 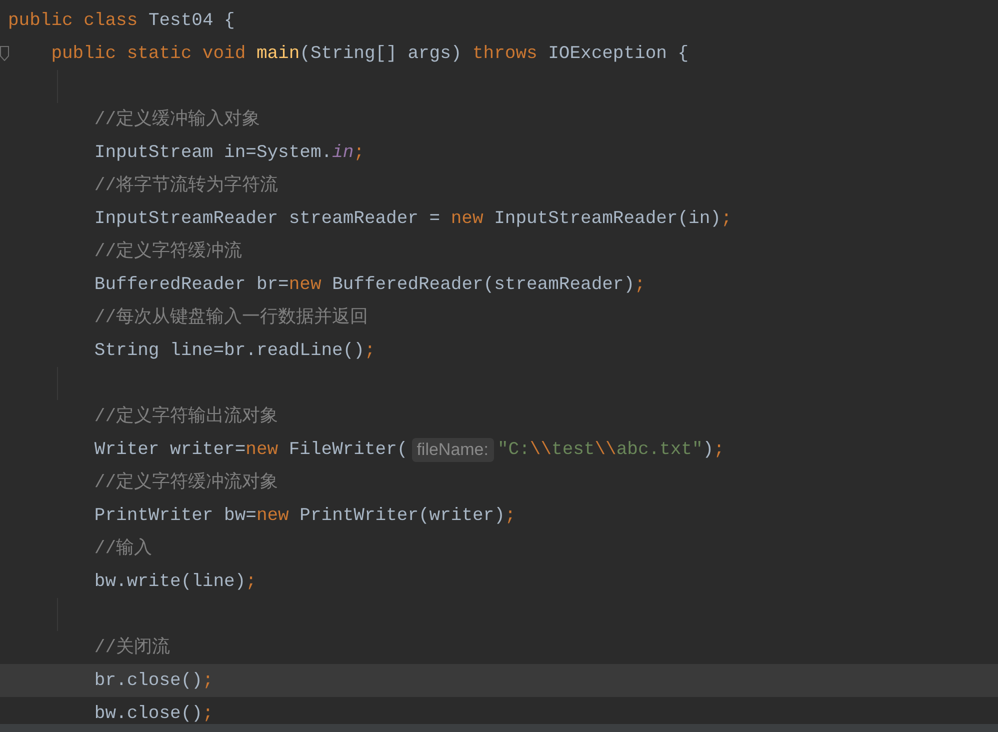 I want to click on code-text: //将字节流转为字符流, so click(x=185, y=185).